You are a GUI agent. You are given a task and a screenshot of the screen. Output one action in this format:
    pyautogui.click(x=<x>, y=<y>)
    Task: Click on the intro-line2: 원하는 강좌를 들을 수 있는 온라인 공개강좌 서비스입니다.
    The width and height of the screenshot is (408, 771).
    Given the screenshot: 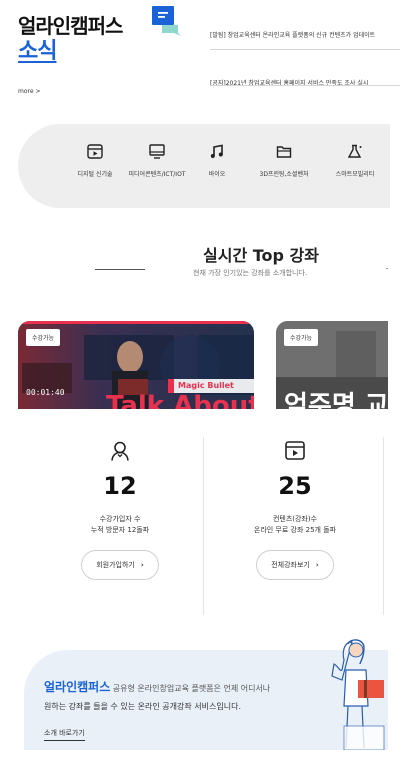 What is the action you would take?
    pyautogui.click(x=142, y=706)
    